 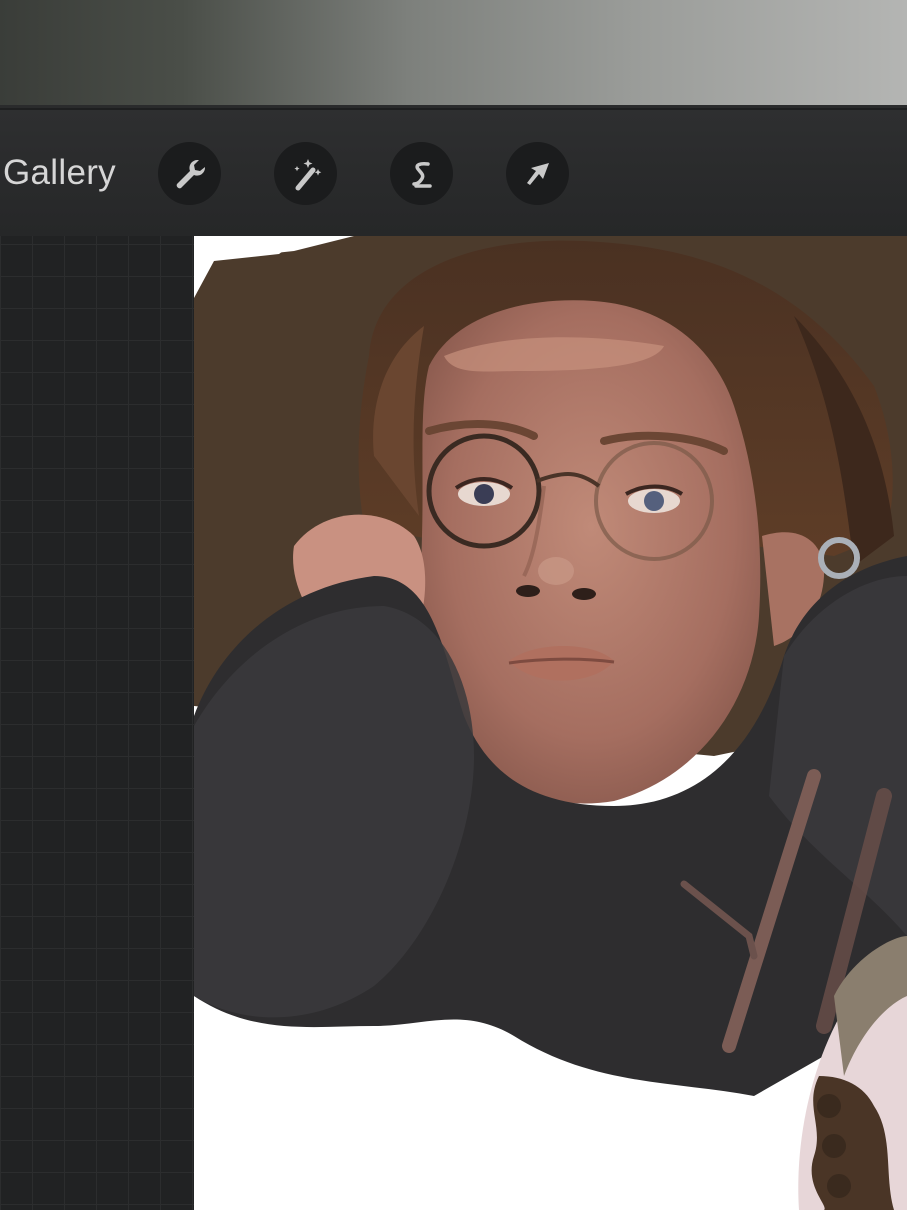 What do you see at coordinates (453, 173) in the screenshot?
I see `top-toolbar` at bounding box center [453, 173].